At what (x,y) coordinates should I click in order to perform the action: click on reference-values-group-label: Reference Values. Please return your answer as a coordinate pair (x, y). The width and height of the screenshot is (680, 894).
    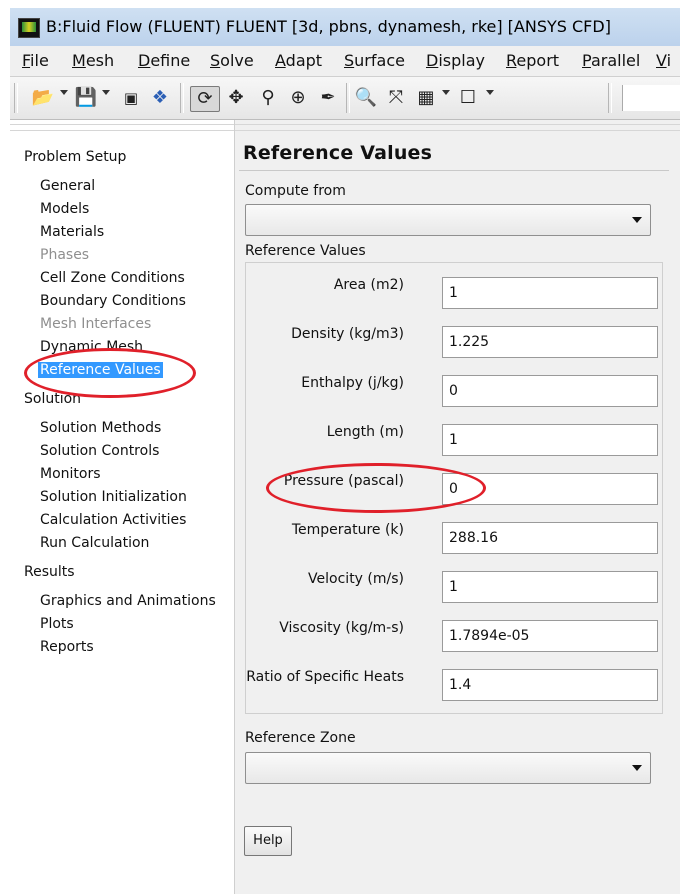
    Looking at the image, I should click on (305, 251).